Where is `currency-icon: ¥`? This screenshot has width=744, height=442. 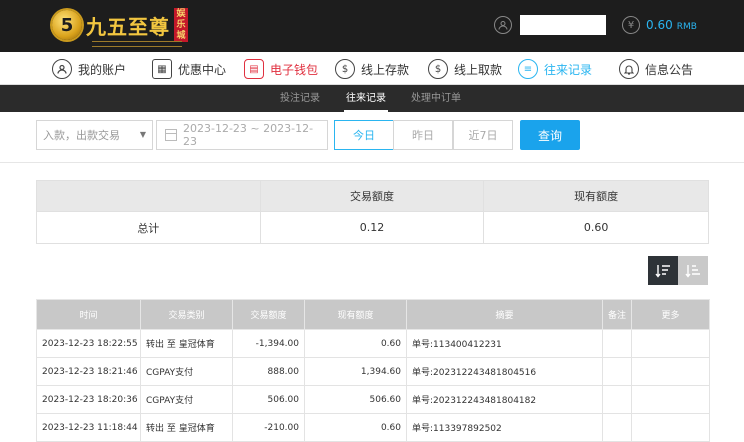
currency-icon: ¥ is located at coordinates (631, 25).